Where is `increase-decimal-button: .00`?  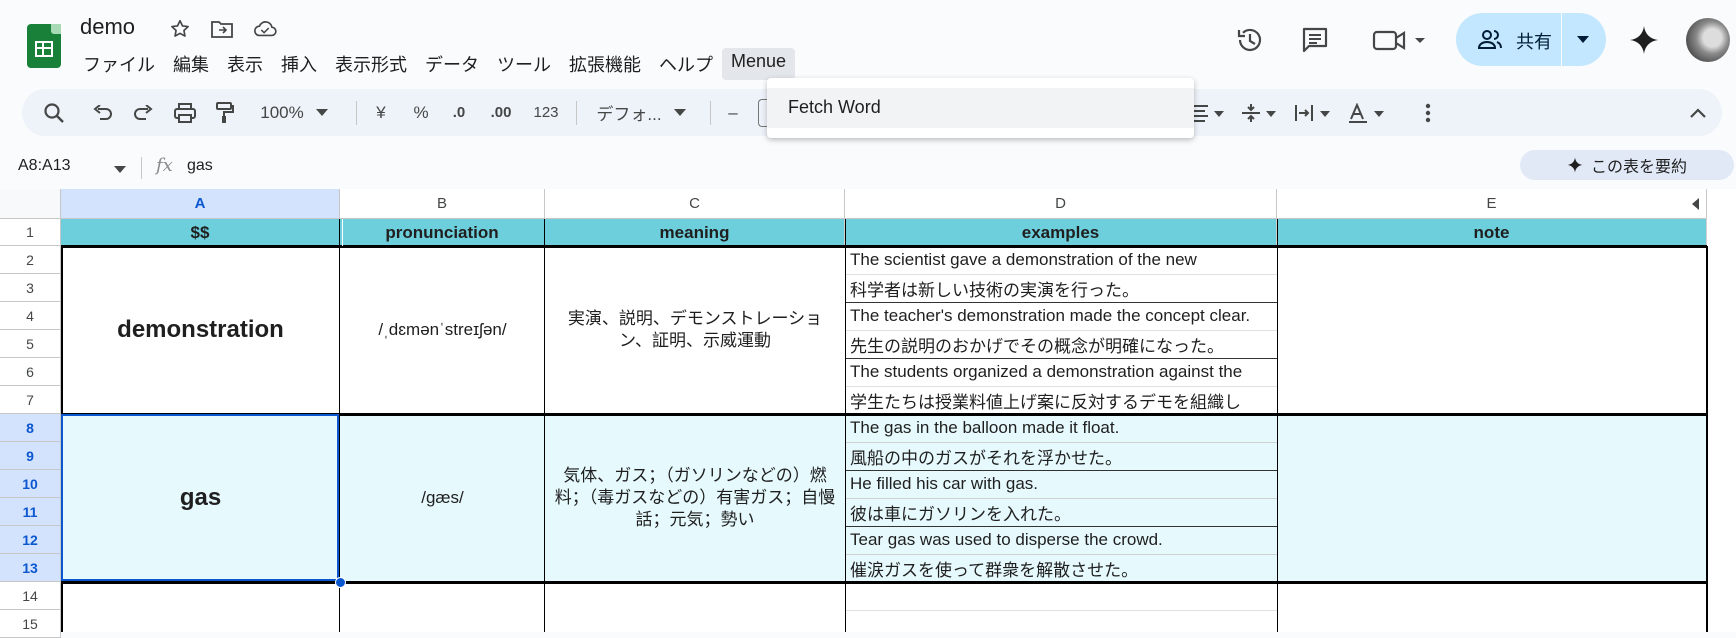 increase-decimal-button: .00 is located at coordinates (501, 112).